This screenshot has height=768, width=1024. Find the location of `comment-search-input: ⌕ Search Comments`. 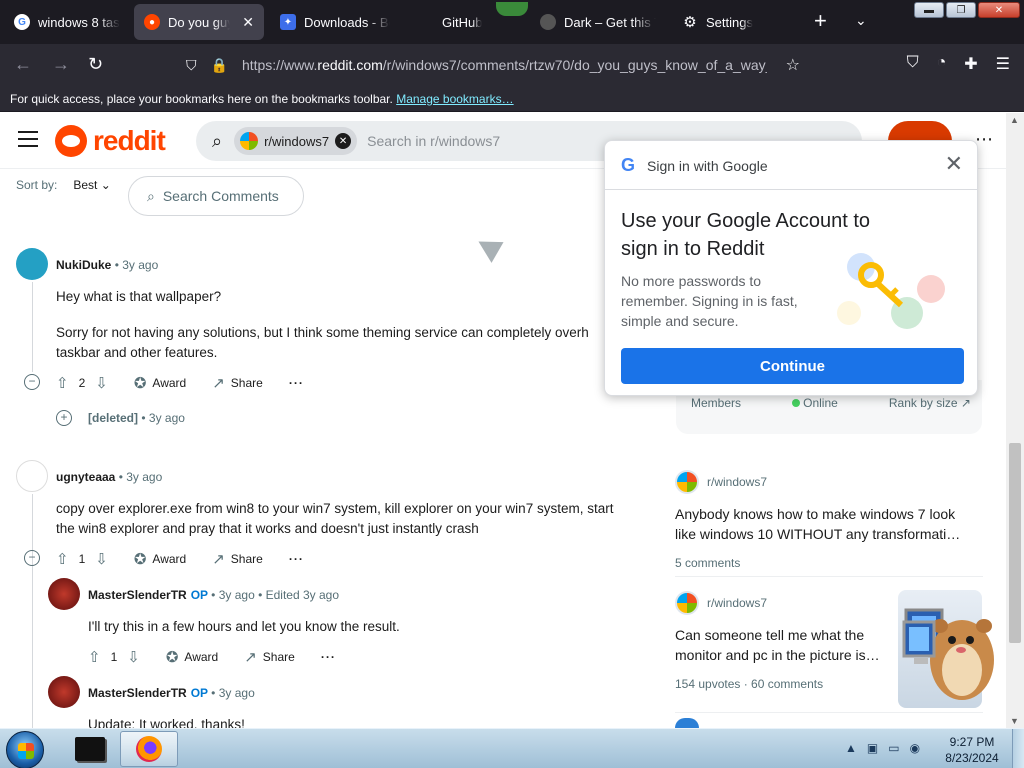

comment-search-input: ⌕ Search Comments is located at coordinates (216, 196).